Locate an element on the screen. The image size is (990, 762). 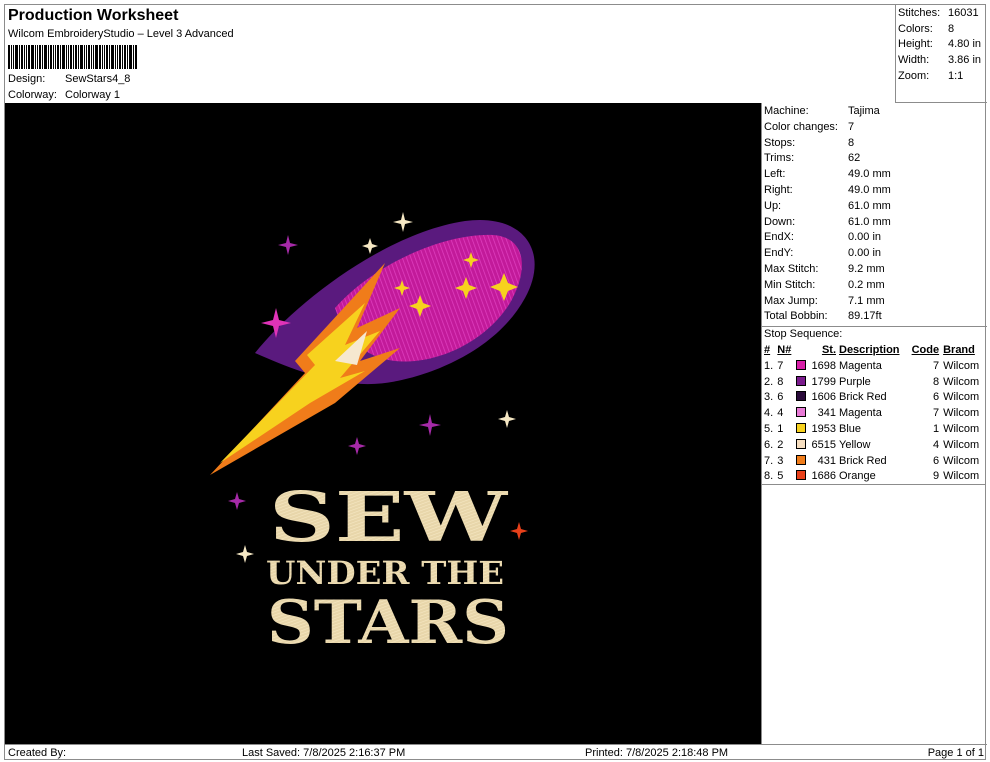
property-label: Stops: is located at coordinates (780, 142).